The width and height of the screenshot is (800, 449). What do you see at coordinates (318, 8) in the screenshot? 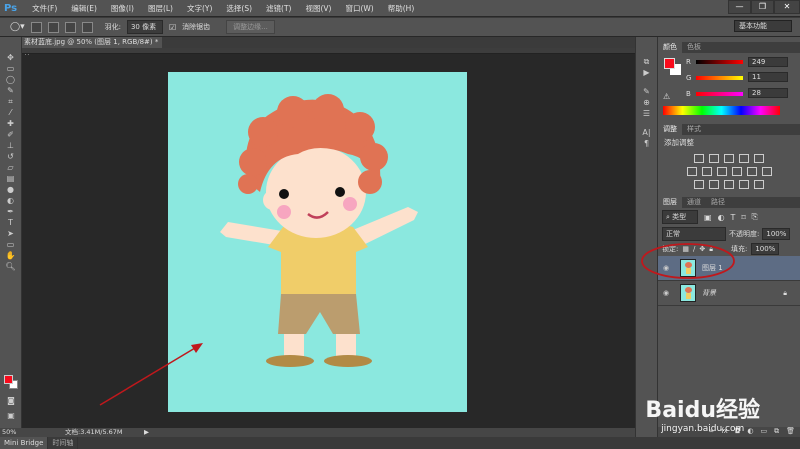
I see `menu-view: 视图(V)` at bounding box center [318, 8].